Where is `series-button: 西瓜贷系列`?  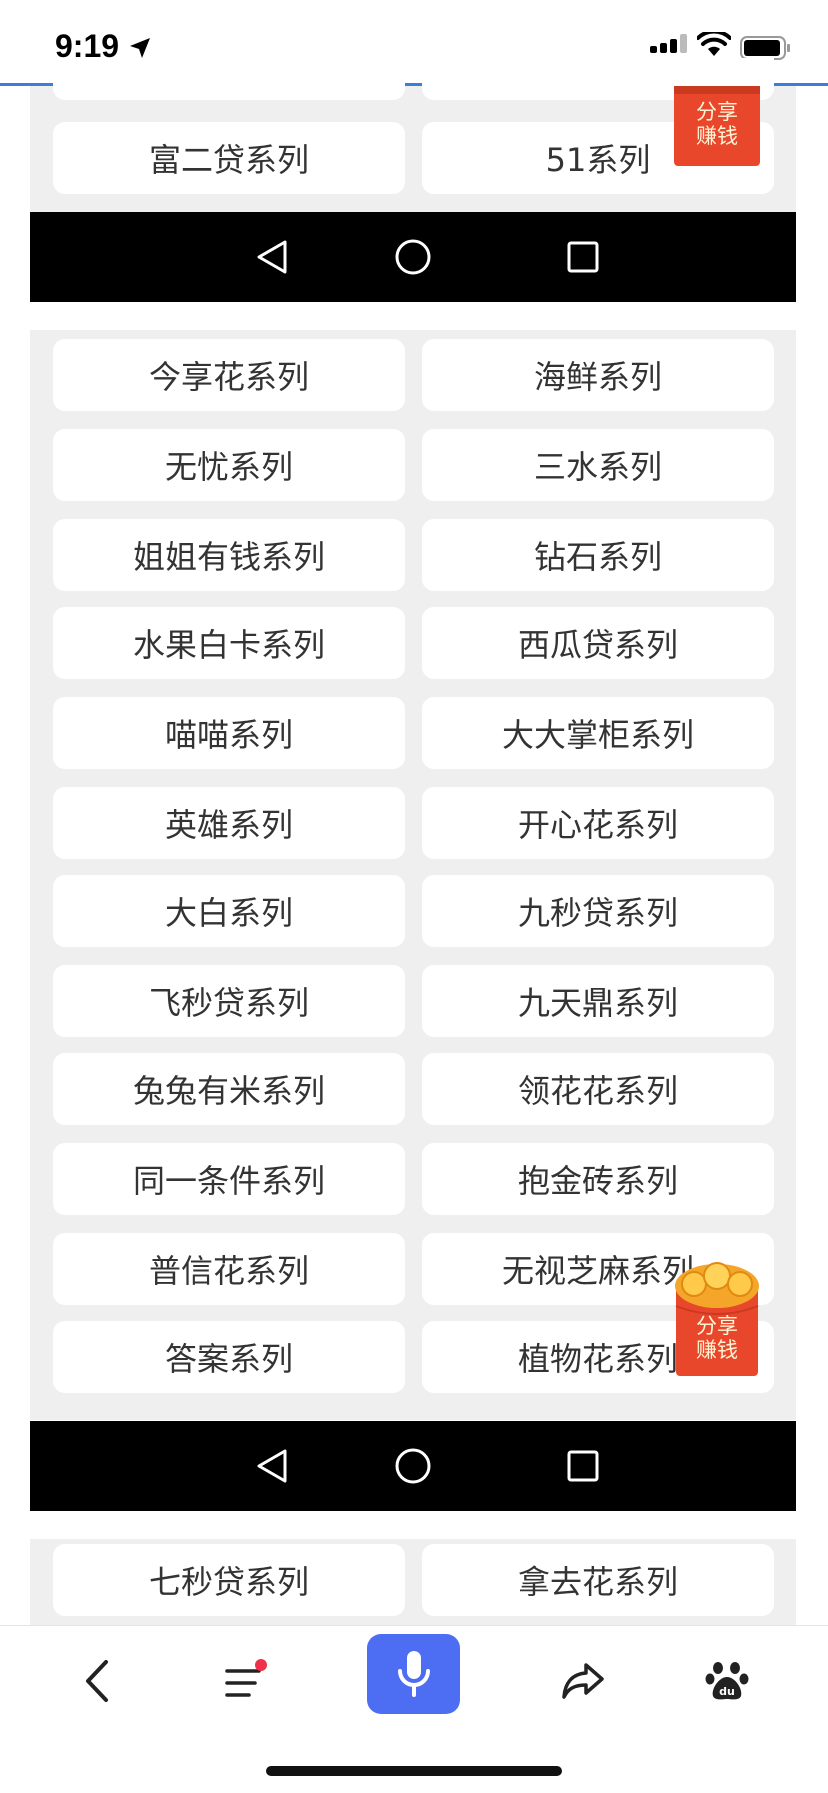
series-button: 西瓜贷系列 is located at coordinates (598, 643).